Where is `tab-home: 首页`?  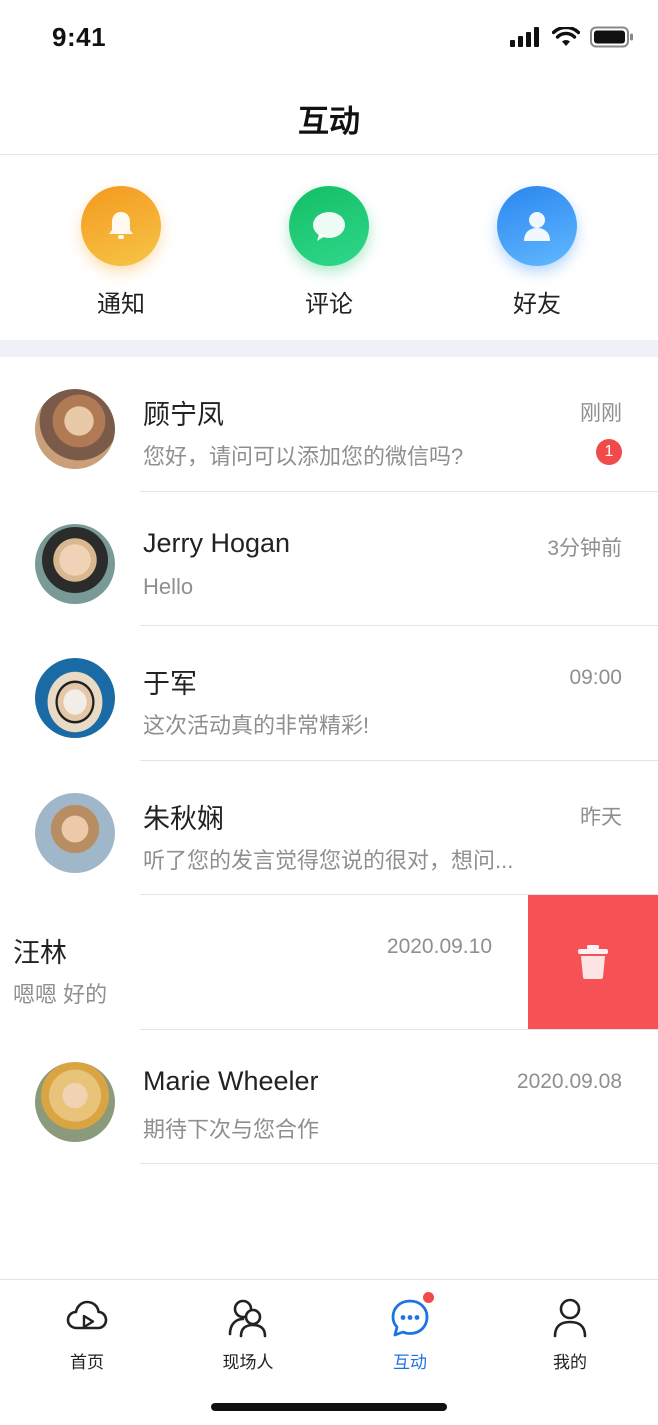 tab-home: 首页 is located at coordinates (87, 1334).